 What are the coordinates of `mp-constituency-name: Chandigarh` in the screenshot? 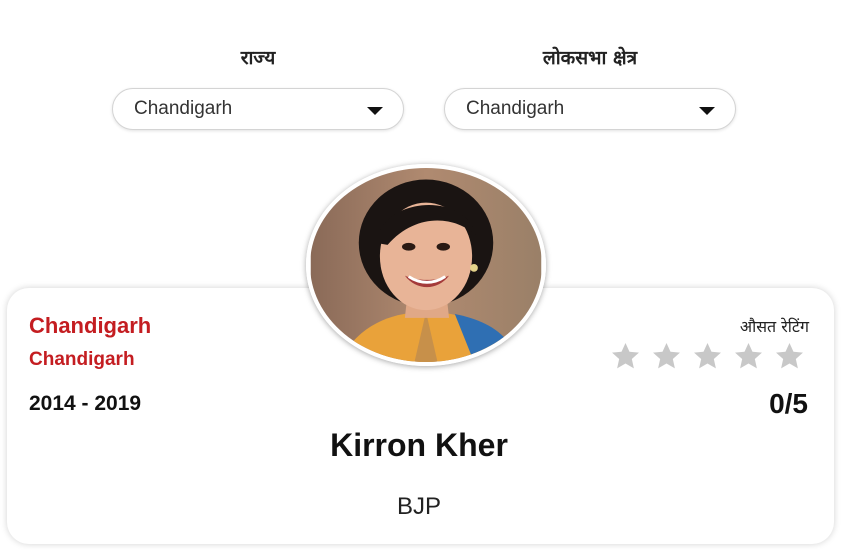 It's located at (82, 359).